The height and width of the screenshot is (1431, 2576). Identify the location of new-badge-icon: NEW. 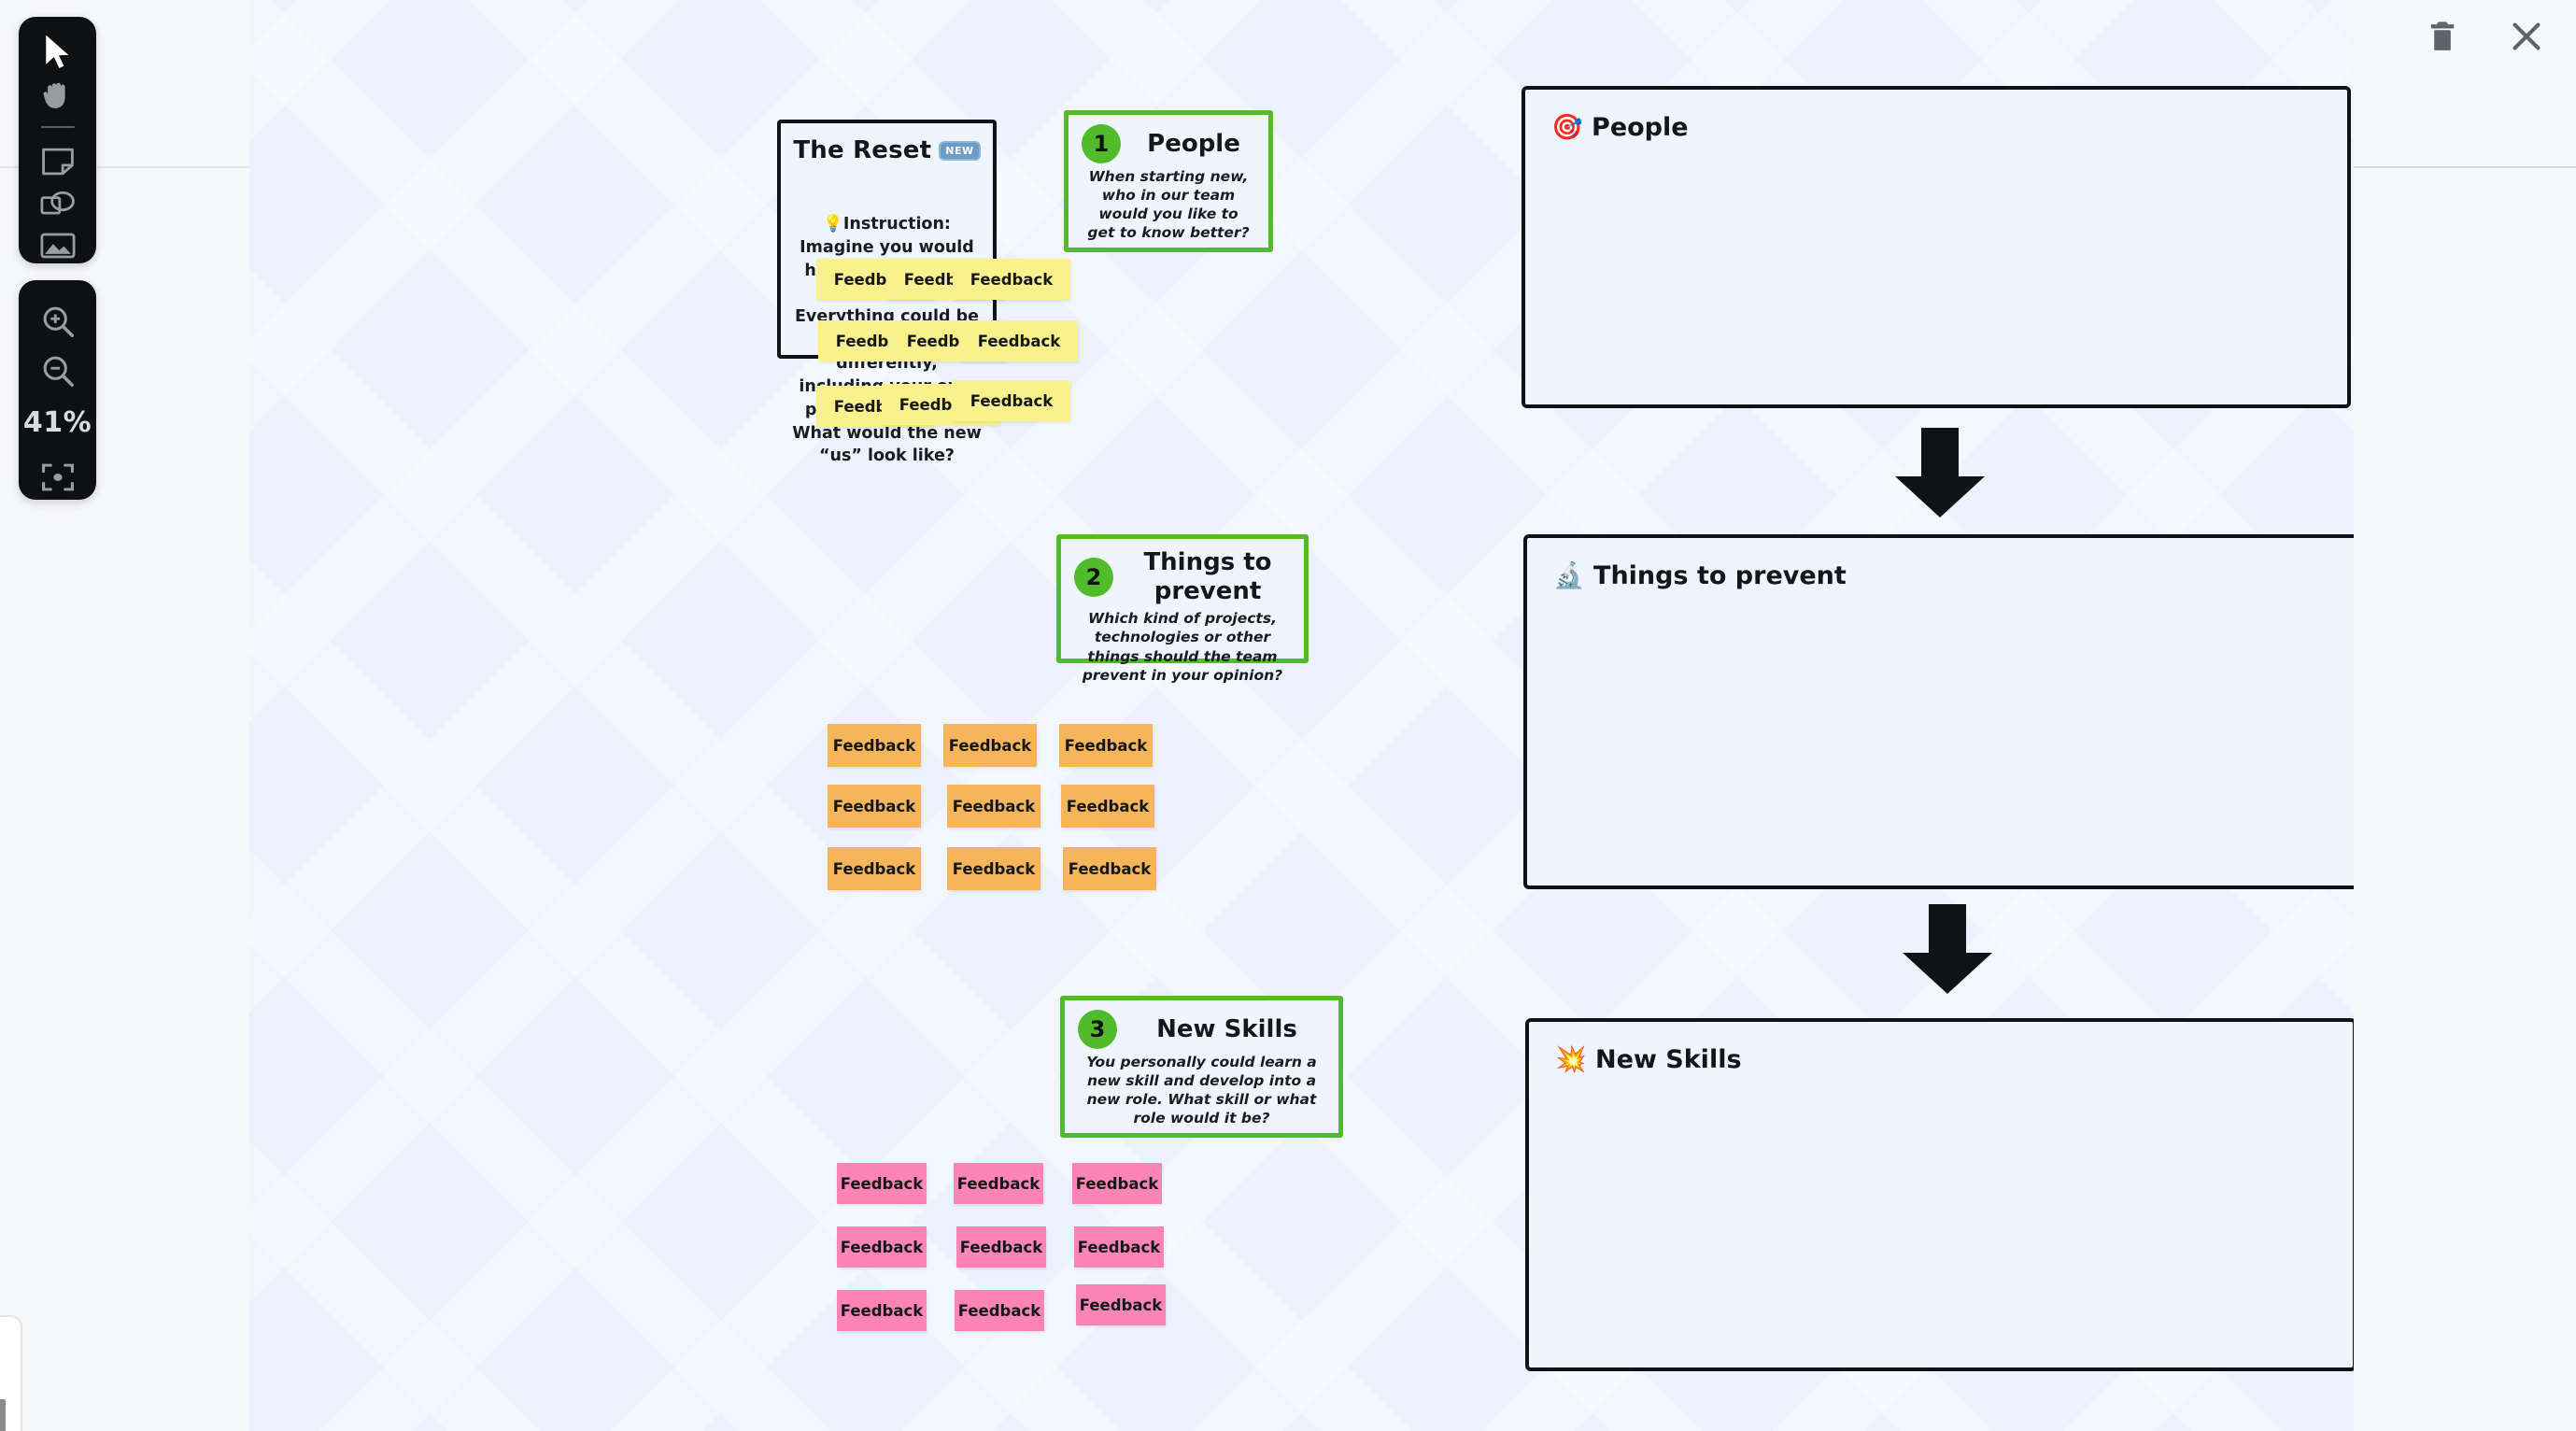
(960, 151).